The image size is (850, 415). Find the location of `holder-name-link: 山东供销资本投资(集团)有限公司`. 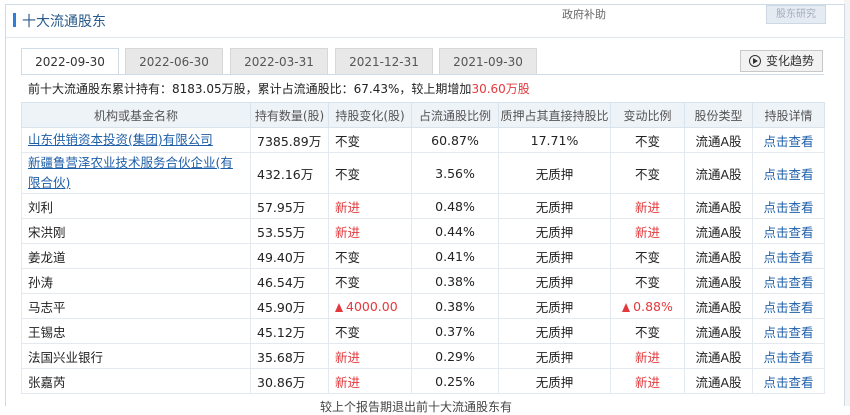

holder-name-link: 山东供销资本投资(集团)有限公司 is located at coordinates (136, 140).